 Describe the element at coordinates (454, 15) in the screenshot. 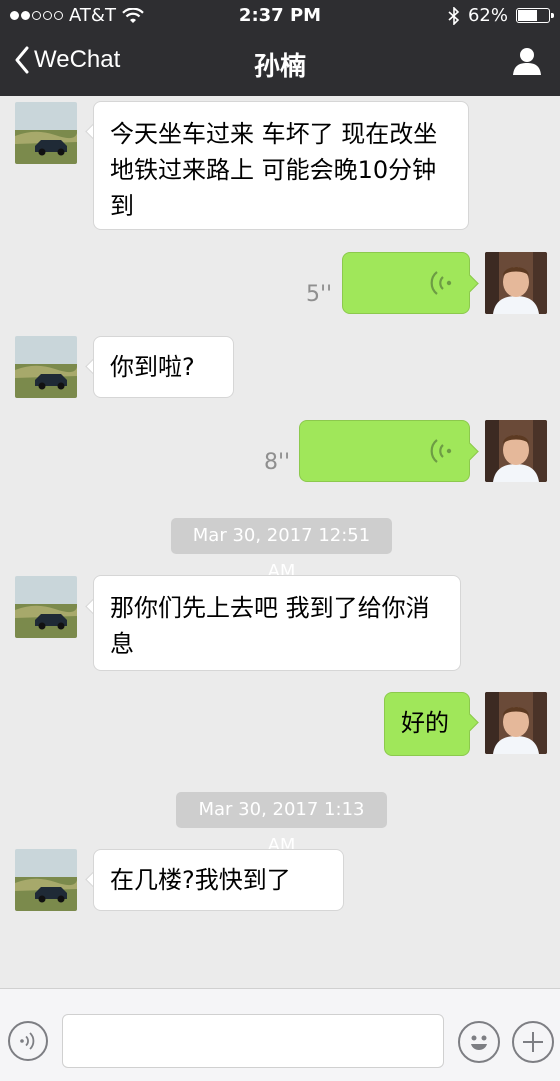

I see `bluetooth-icon` at that location.